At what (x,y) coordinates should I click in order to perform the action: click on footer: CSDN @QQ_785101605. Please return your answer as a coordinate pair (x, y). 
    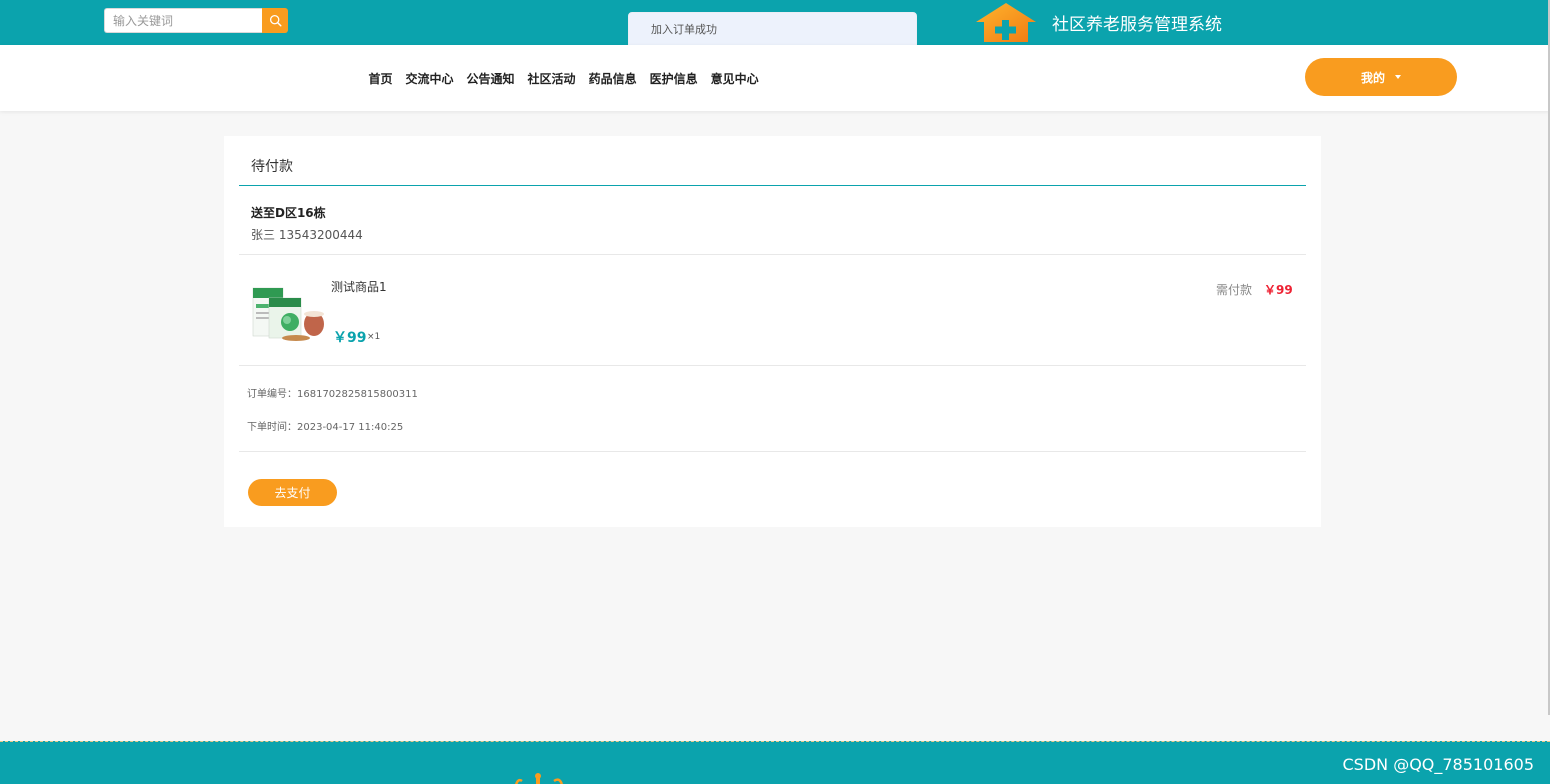
    Looking at the image, I should click on (775, 762).